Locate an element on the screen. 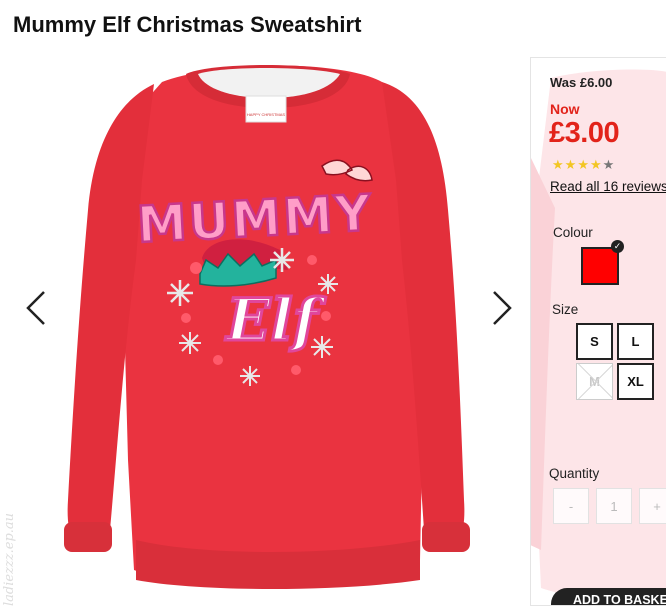 The width and height of the screenshot is (666, 606). quantity-increment-button: + is located at coordinates (652, 506).